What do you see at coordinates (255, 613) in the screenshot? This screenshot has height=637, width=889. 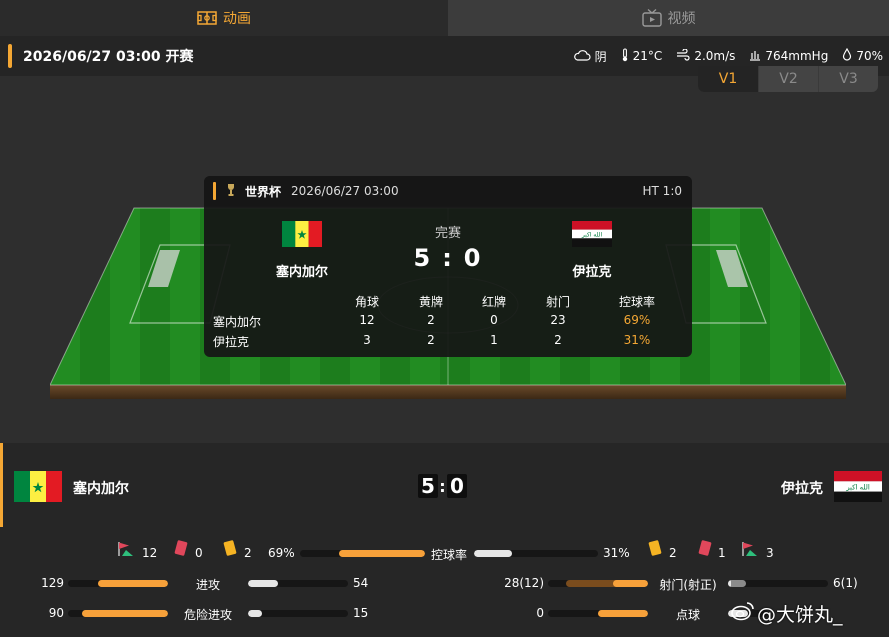 I see `away-dangerous-attacks-fill` at bounding box center [255, 613].